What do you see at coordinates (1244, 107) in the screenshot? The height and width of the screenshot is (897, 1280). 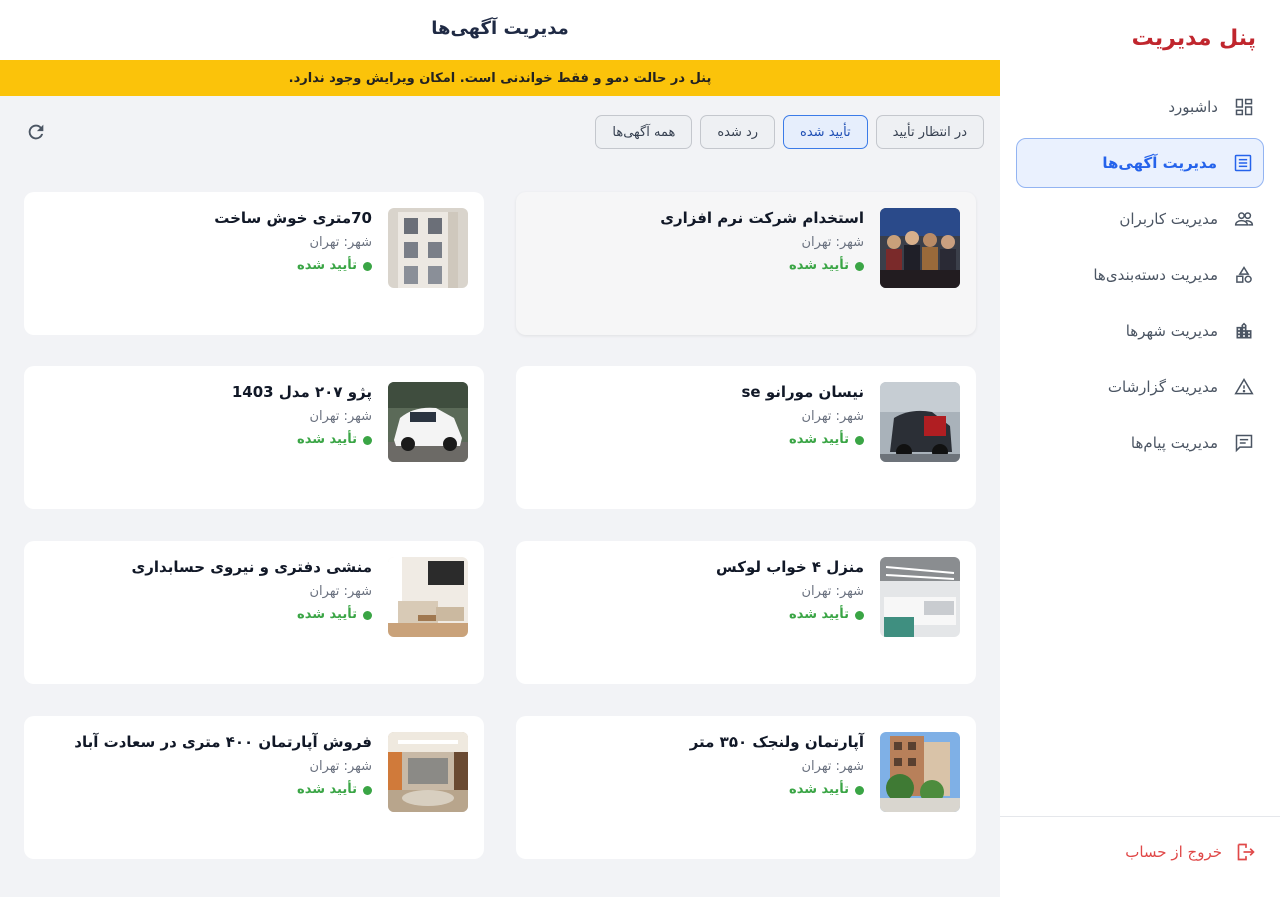 I see `dashboard-icon` at bounding box center [1244, 107].